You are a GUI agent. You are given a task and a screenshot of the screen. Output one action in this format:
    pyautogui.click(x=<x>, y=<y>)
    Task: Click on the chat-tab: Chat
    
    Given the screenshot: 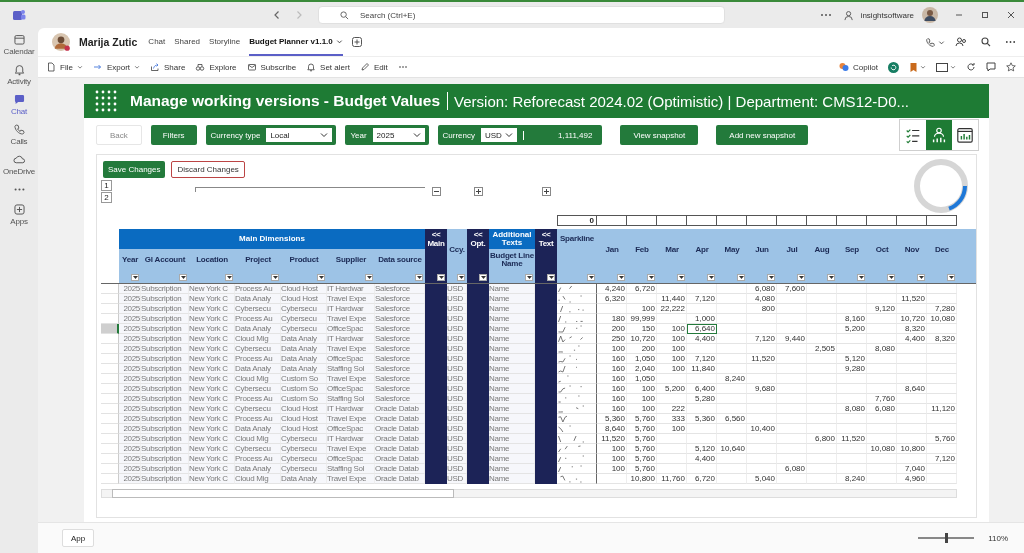 What is the action you would take?
    pyautogui.click(x=157, y=42)
    